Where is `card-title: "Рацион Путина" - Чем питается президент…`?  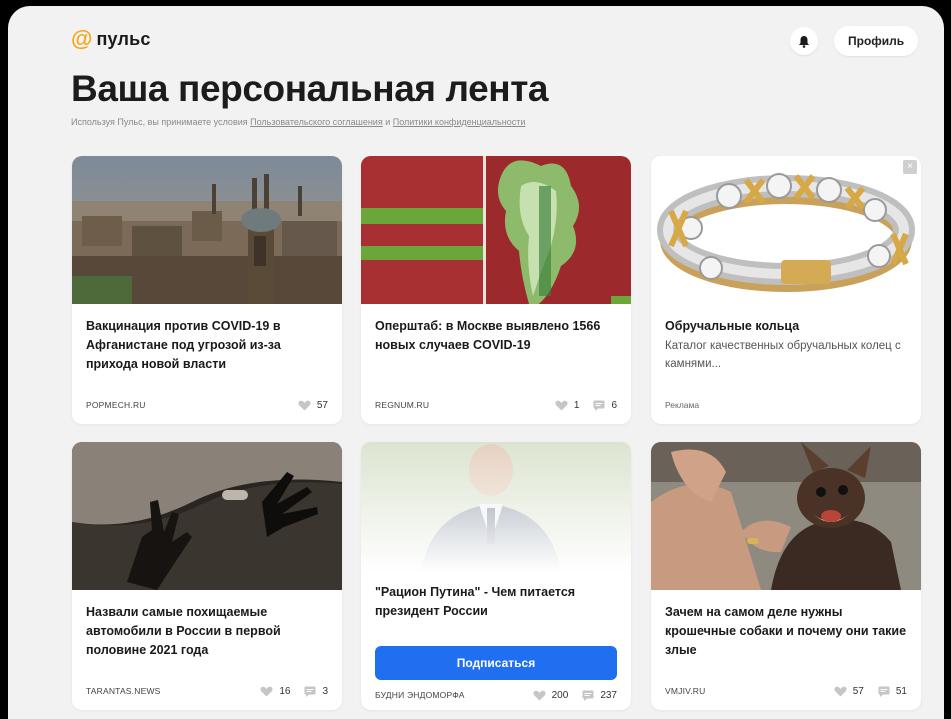
card-title: "Рацион Путина" - Чем питается президент… is located at coordinates (497, 602).